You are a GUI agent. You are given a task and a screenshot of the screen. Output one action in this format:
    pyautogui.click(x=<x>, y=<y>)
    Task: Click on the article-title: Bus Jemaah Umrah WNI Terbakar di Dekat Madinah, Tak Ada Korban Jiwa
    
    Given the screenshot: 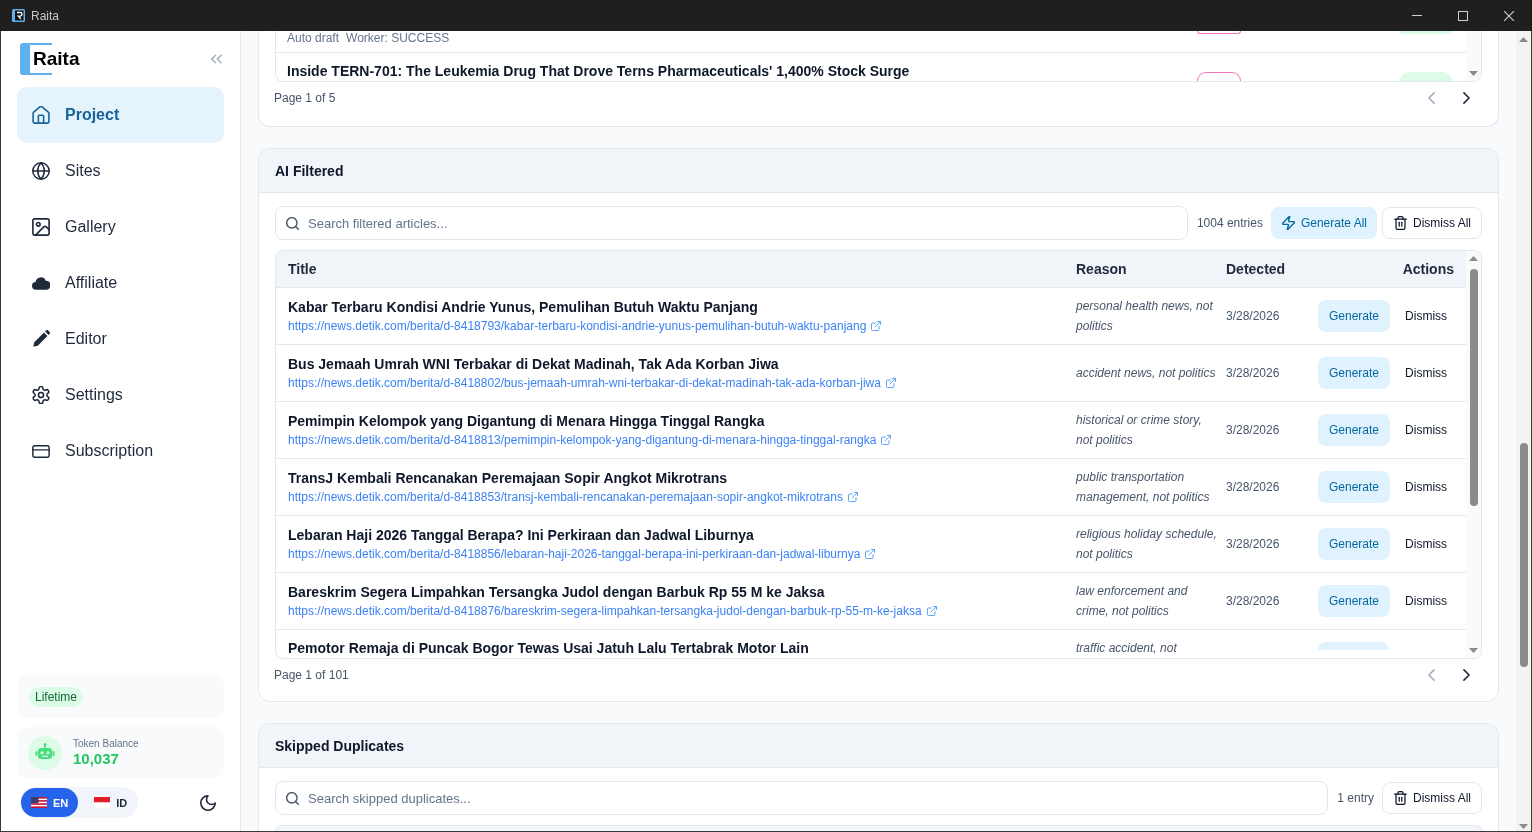 What is the action you would take?
    pyautogui.click(x=533, y=364)
    